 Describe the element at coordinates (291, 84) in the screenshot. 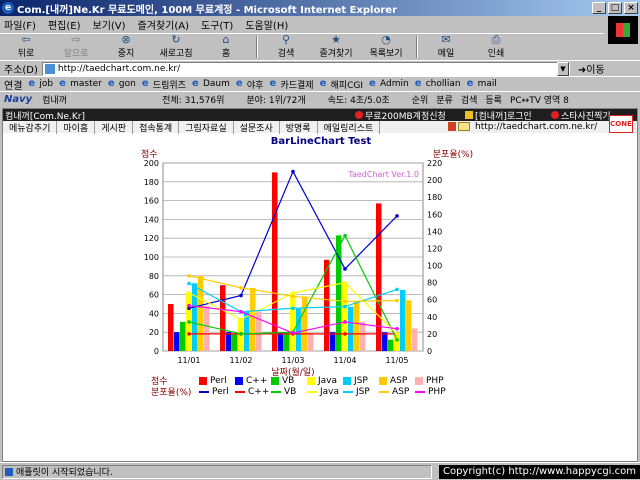

I see `link-item: e 카드결제` at that location.